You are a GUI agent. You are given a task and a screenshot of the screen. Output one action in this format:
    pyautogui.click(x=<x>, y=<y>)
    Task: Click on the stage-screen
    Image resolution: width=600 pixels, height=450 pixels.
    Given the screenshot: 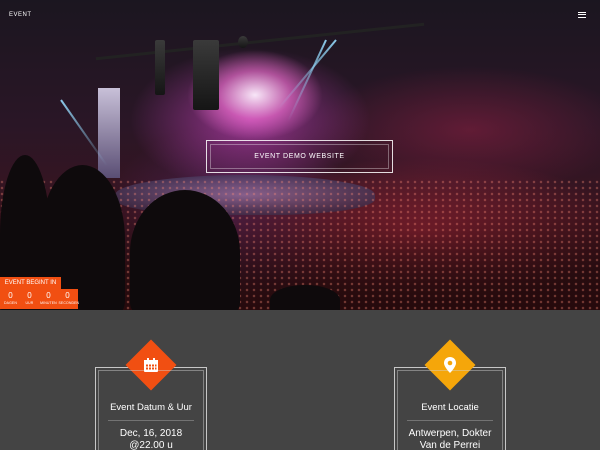 What is the action you would take?
    pyautogui.click(x=109, y=133)
    